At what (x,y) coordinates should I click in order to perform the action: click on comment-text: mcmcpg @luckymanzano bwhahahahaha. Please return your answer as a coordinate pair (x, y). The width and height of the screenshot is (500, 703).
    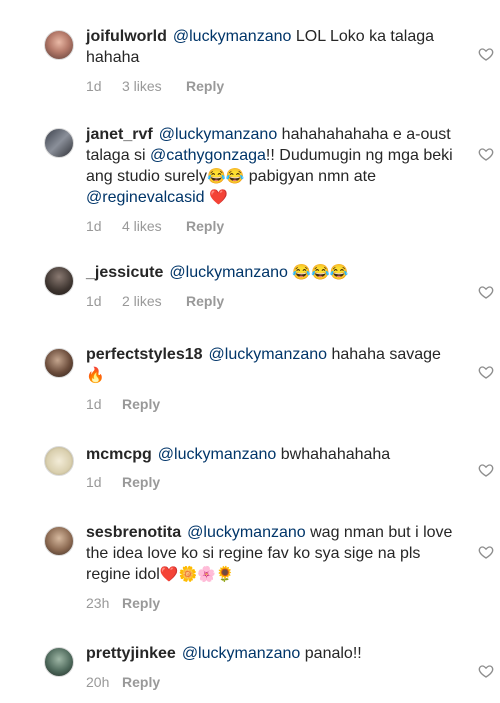
    Looking at the image, I should click on (271, 454).